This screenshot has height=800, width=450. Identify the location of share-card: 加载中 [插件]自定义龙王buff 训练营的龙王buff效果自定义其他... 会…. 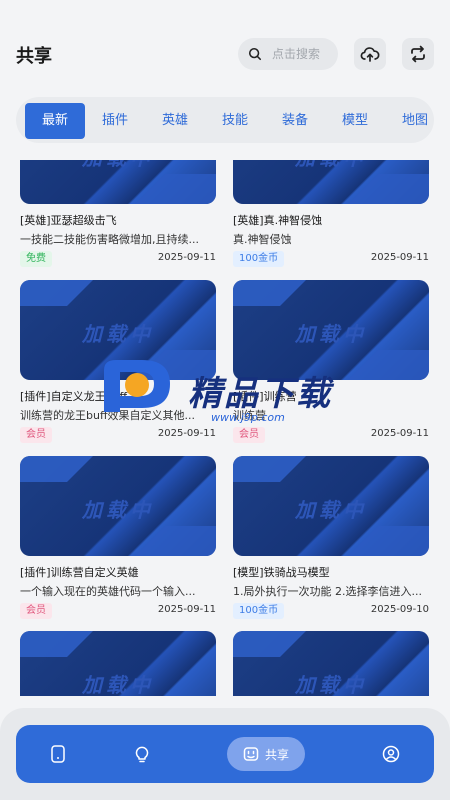
(118, 361).